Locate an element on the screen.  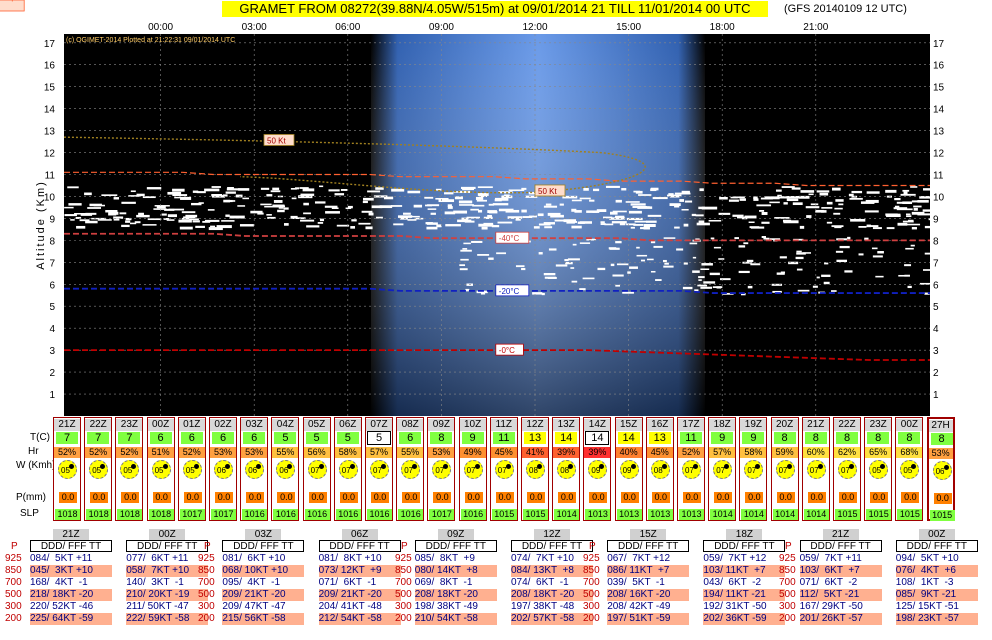
hour-column: 10Z 9 49% 07 0.0 1016 is located at coordinates (472, 469).